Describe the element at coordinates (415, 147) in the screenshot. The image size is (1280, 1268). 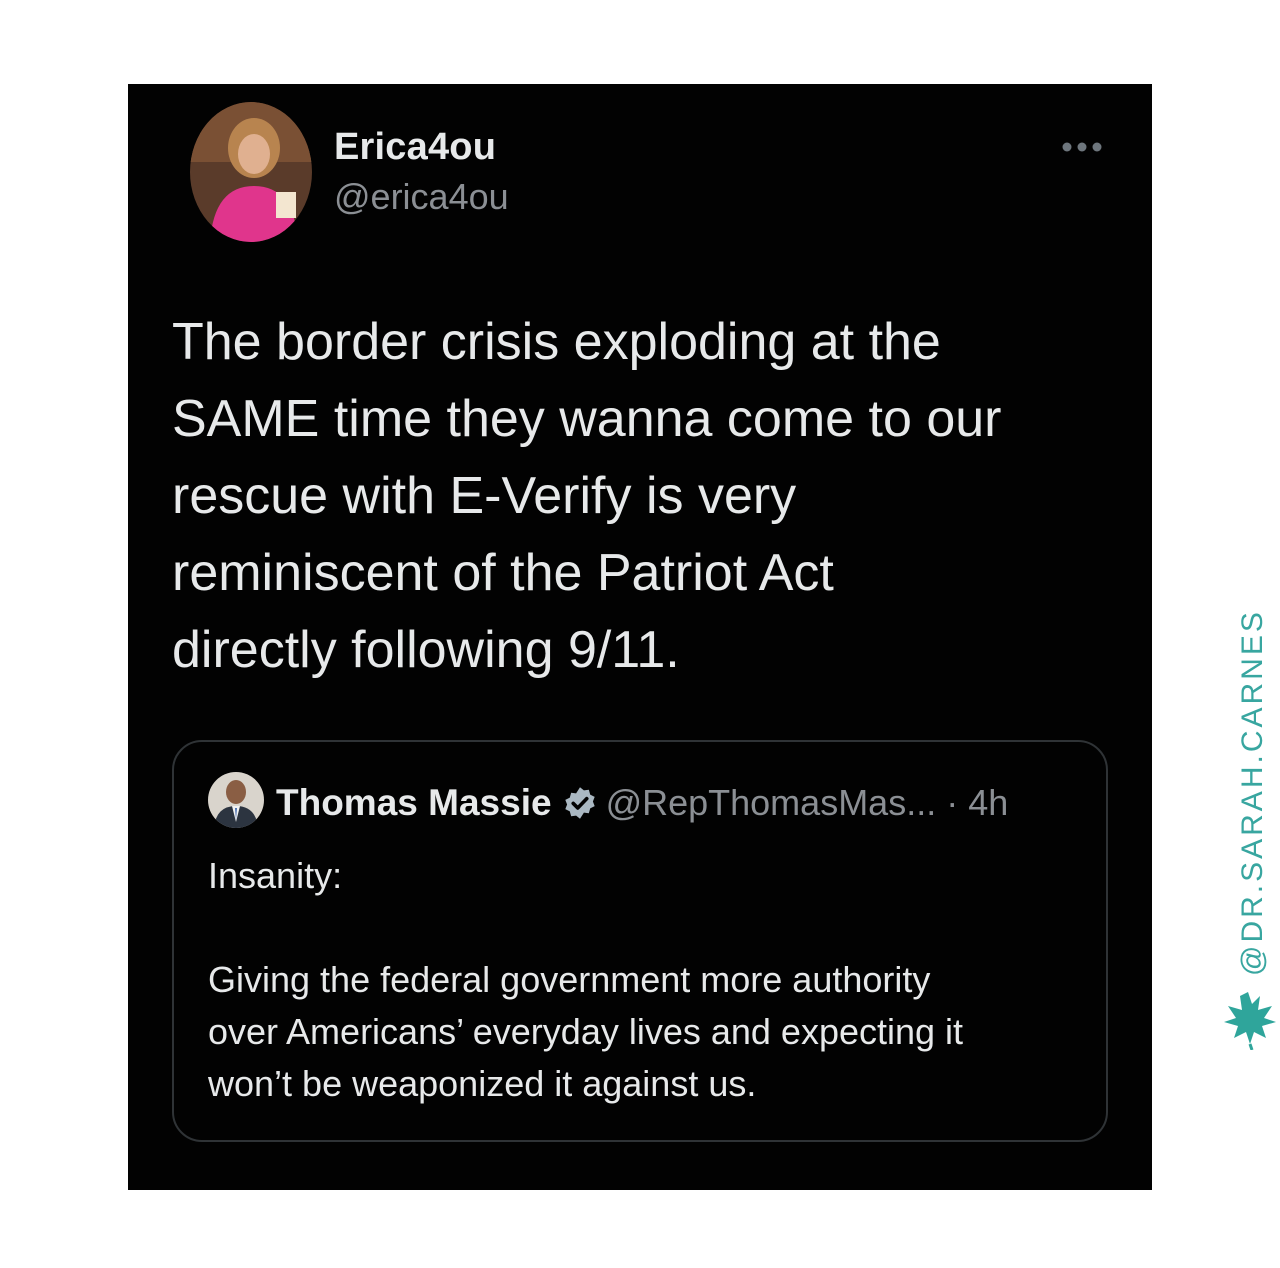
I see `author-display-name: Erica4ou` at that location.